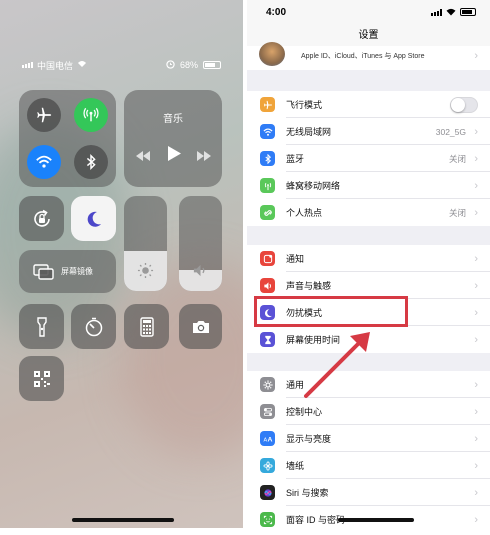 This screenshot has height=535, width=490. I want to click on camera-button, so click(200, 326).